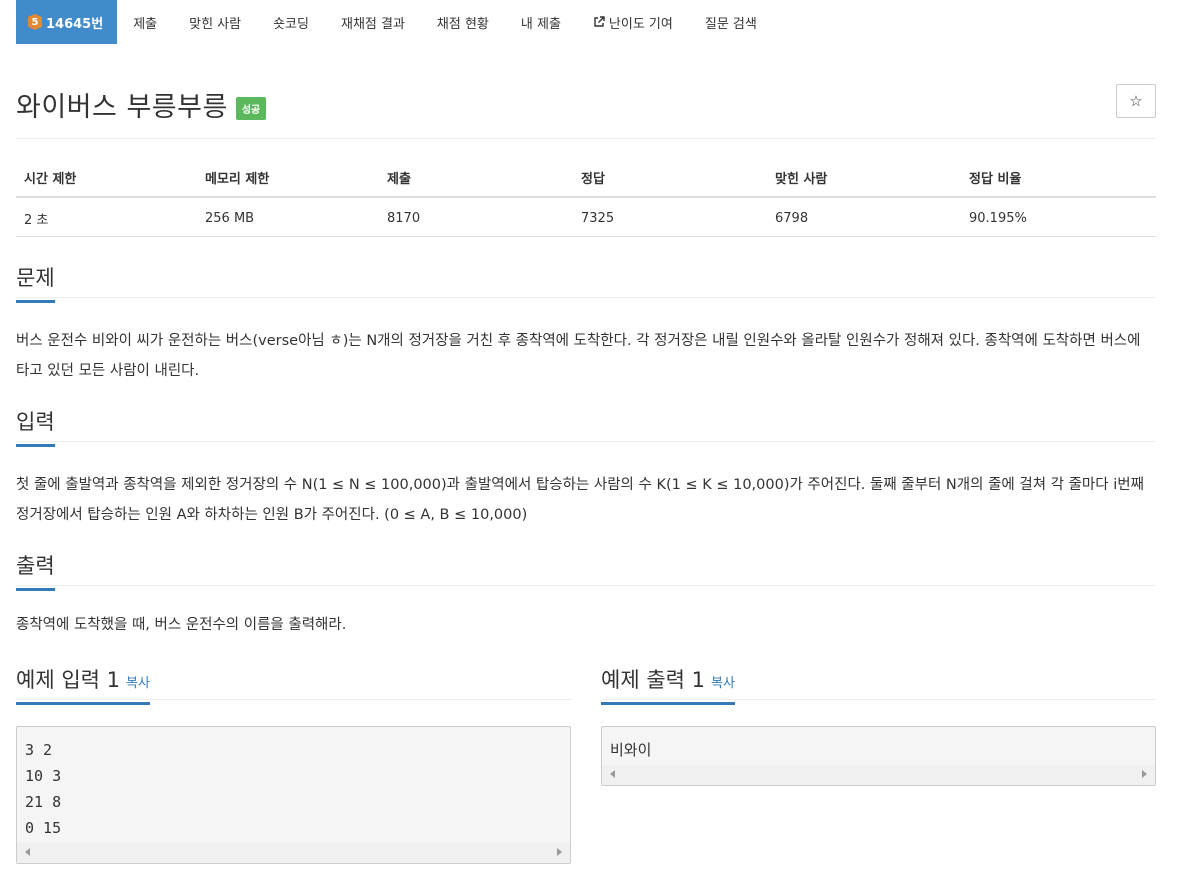 The width and height of the screenshot is (1187, 880). Describe the element at coordinates (586, 595) in the screenshot. I see `section-output: 출력 종착역에 도착했을 때, 버스 운전수의 이름을 출력해라.` at that location.